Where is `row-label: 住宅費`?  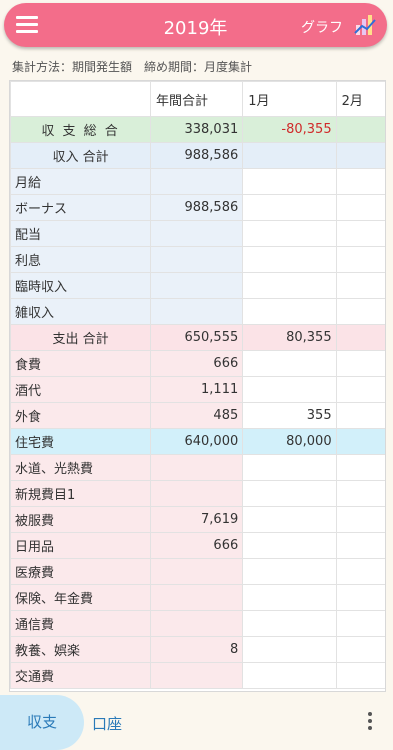 row-label: 住宅費 is located at coordinates (81, 441).